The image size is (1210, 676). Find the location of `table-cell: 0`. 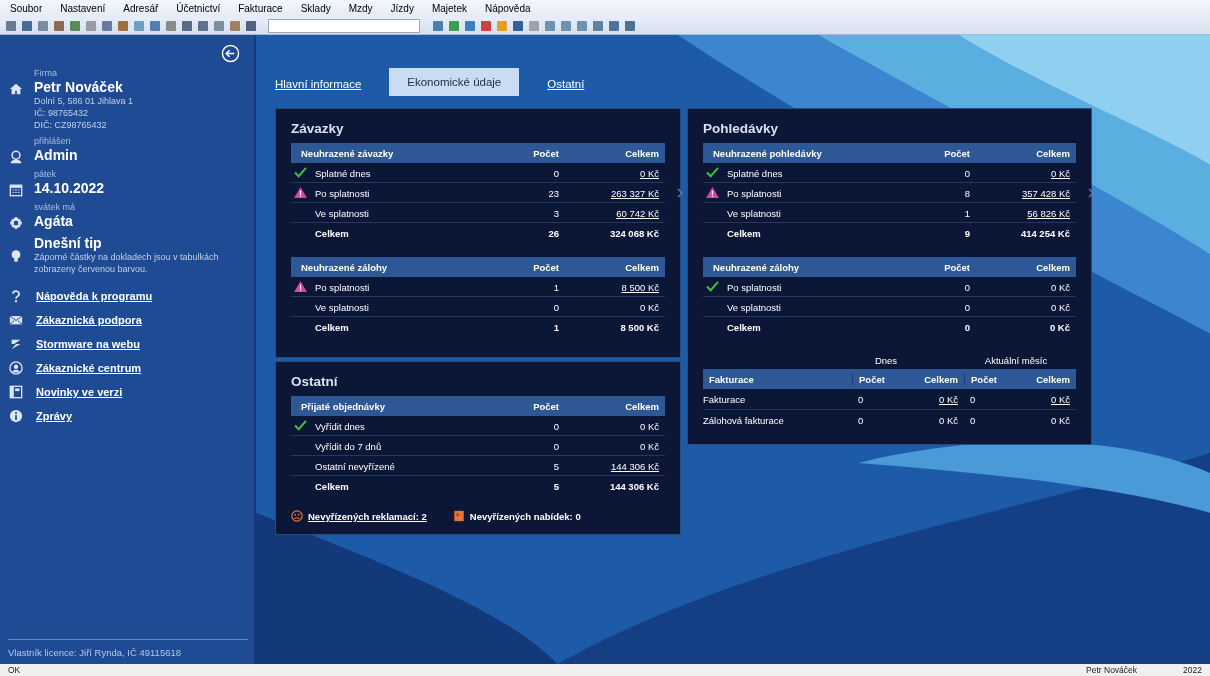

table-cell: 0 is located at coordinates (973, 399).